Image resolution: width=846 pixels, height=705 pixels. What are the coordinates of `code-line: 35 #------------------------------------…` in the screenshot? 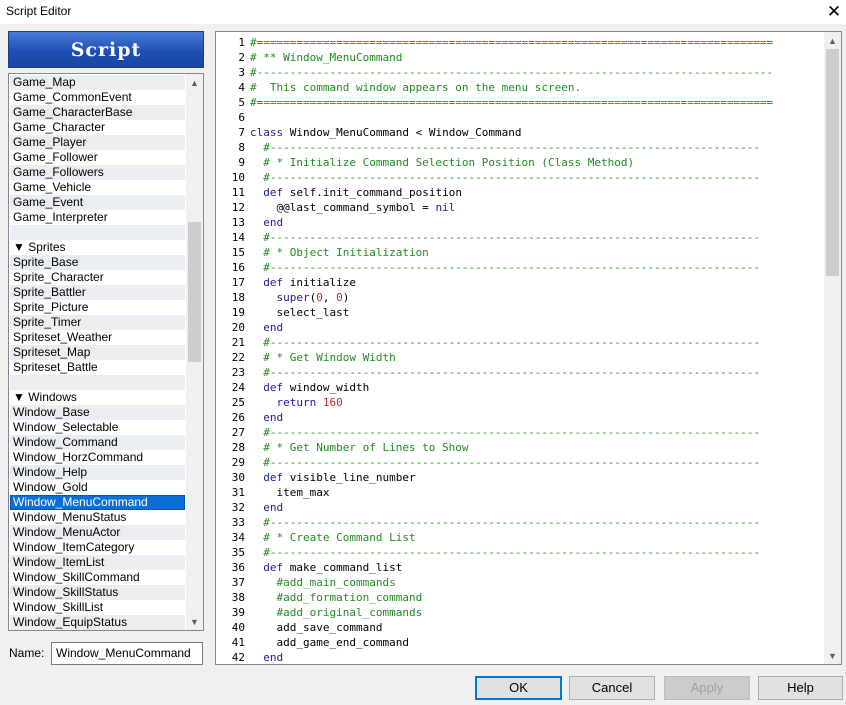 It's located at (520, 552).